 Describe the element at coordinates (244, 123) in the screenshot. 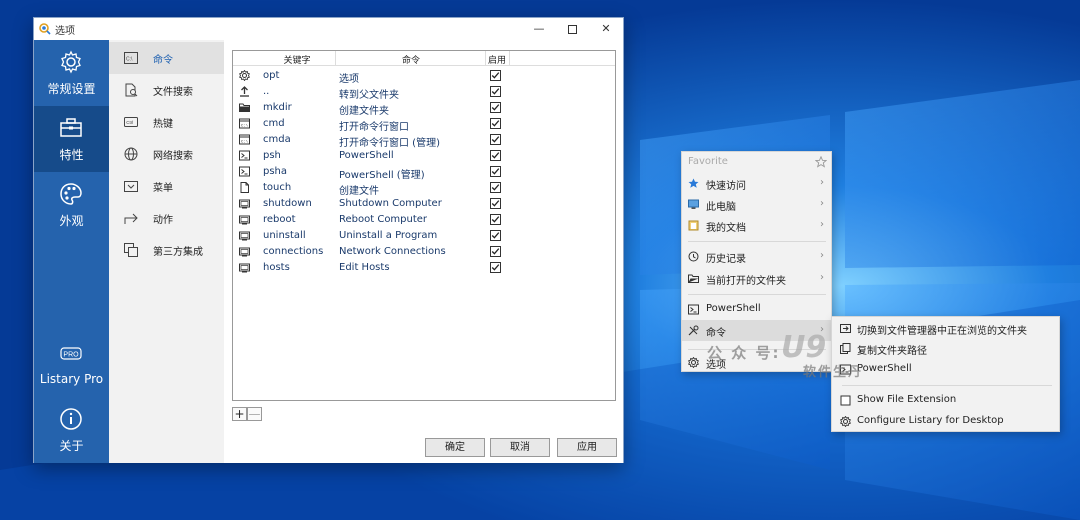

I see `terminal-icon: C:\` at that location.